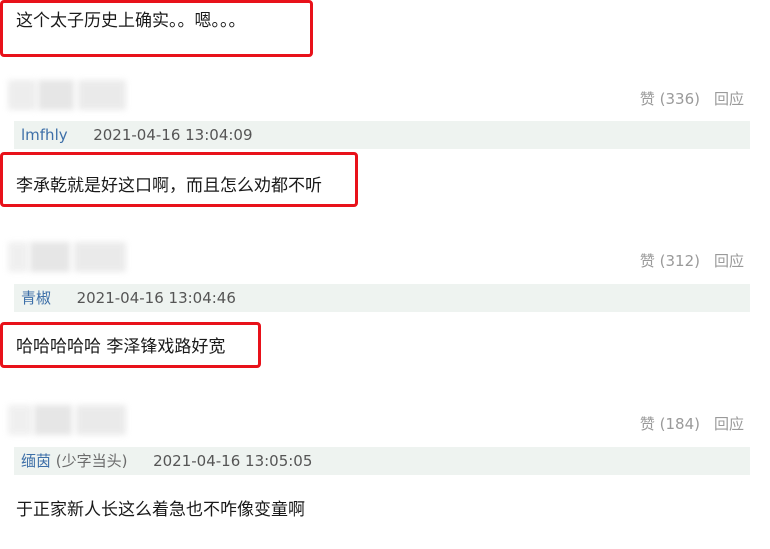 The width and height of the screenshot is (770, 549). Describe the element at coordinates (36, 461) in the screenshot. I see `username-link: 缅茵` at that location.